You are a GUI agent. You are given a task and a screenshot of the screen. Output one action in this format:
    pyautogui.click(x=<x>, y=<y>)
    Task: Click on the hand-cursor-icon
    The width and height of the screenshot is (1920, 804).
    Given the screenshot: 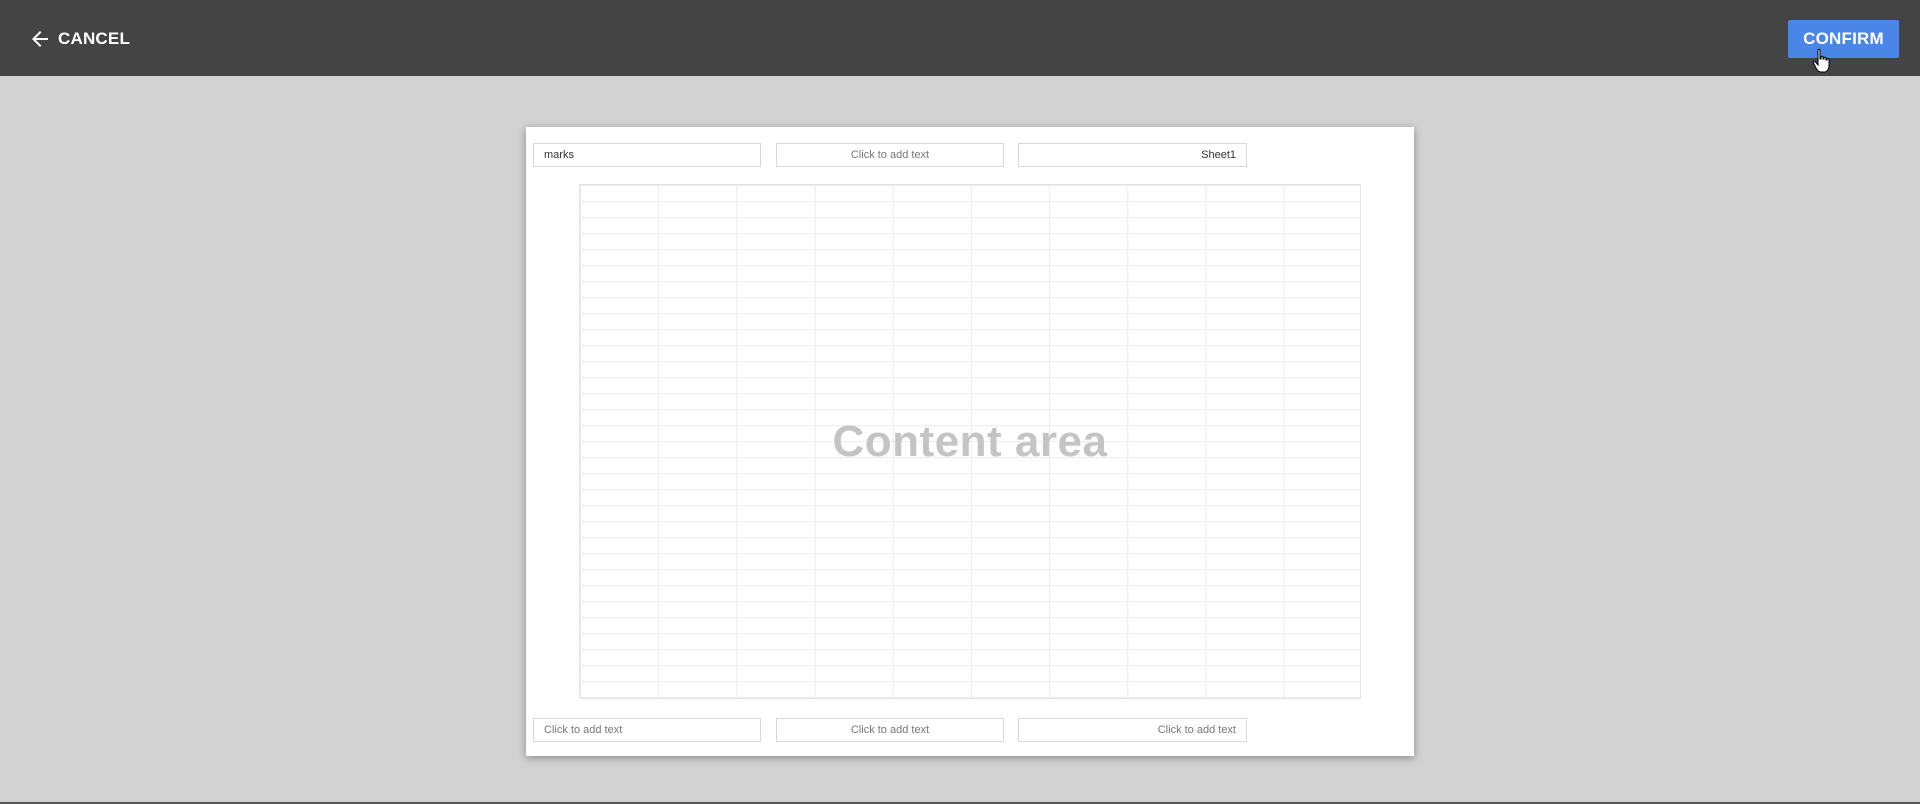 What is the action you would take?
    pyautogui.click(x=1822, y=61)
    